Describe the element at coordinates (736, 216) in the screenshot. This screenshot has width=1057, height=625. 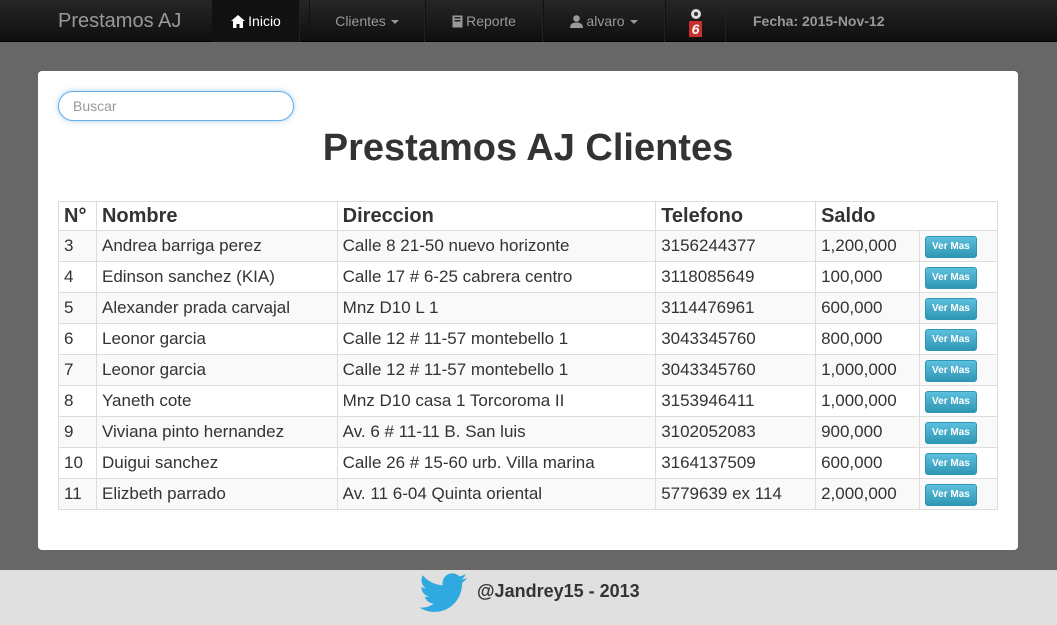
I see `header-telefono: Telefono` at that location.